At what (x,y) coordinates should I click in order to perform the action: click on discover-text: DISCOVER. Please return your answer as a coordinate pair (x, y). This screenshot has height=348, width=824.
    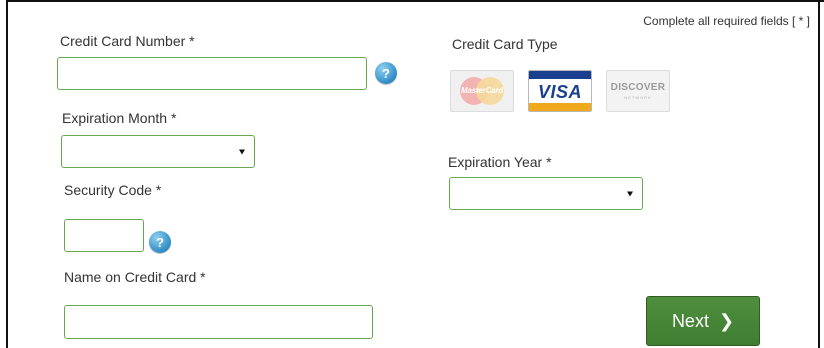
    Looking at the image, I should click on (638, 87).